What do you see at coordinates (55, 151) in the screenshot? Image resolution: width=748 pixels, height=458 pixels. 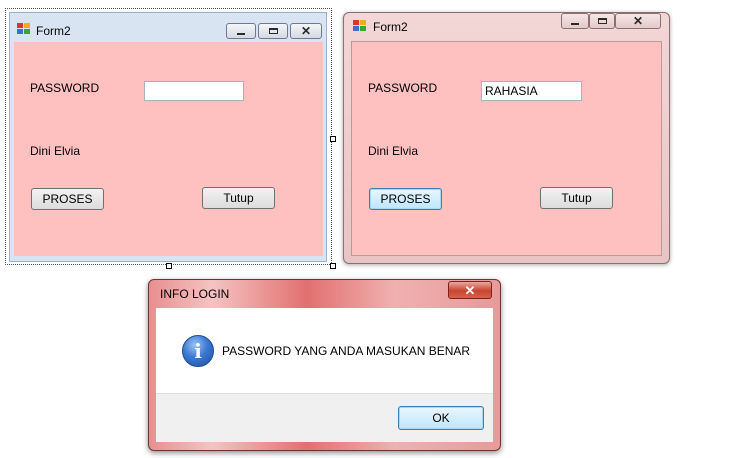 I see `design-name-label: Dini Elvia` at bounding box center [55, 151].